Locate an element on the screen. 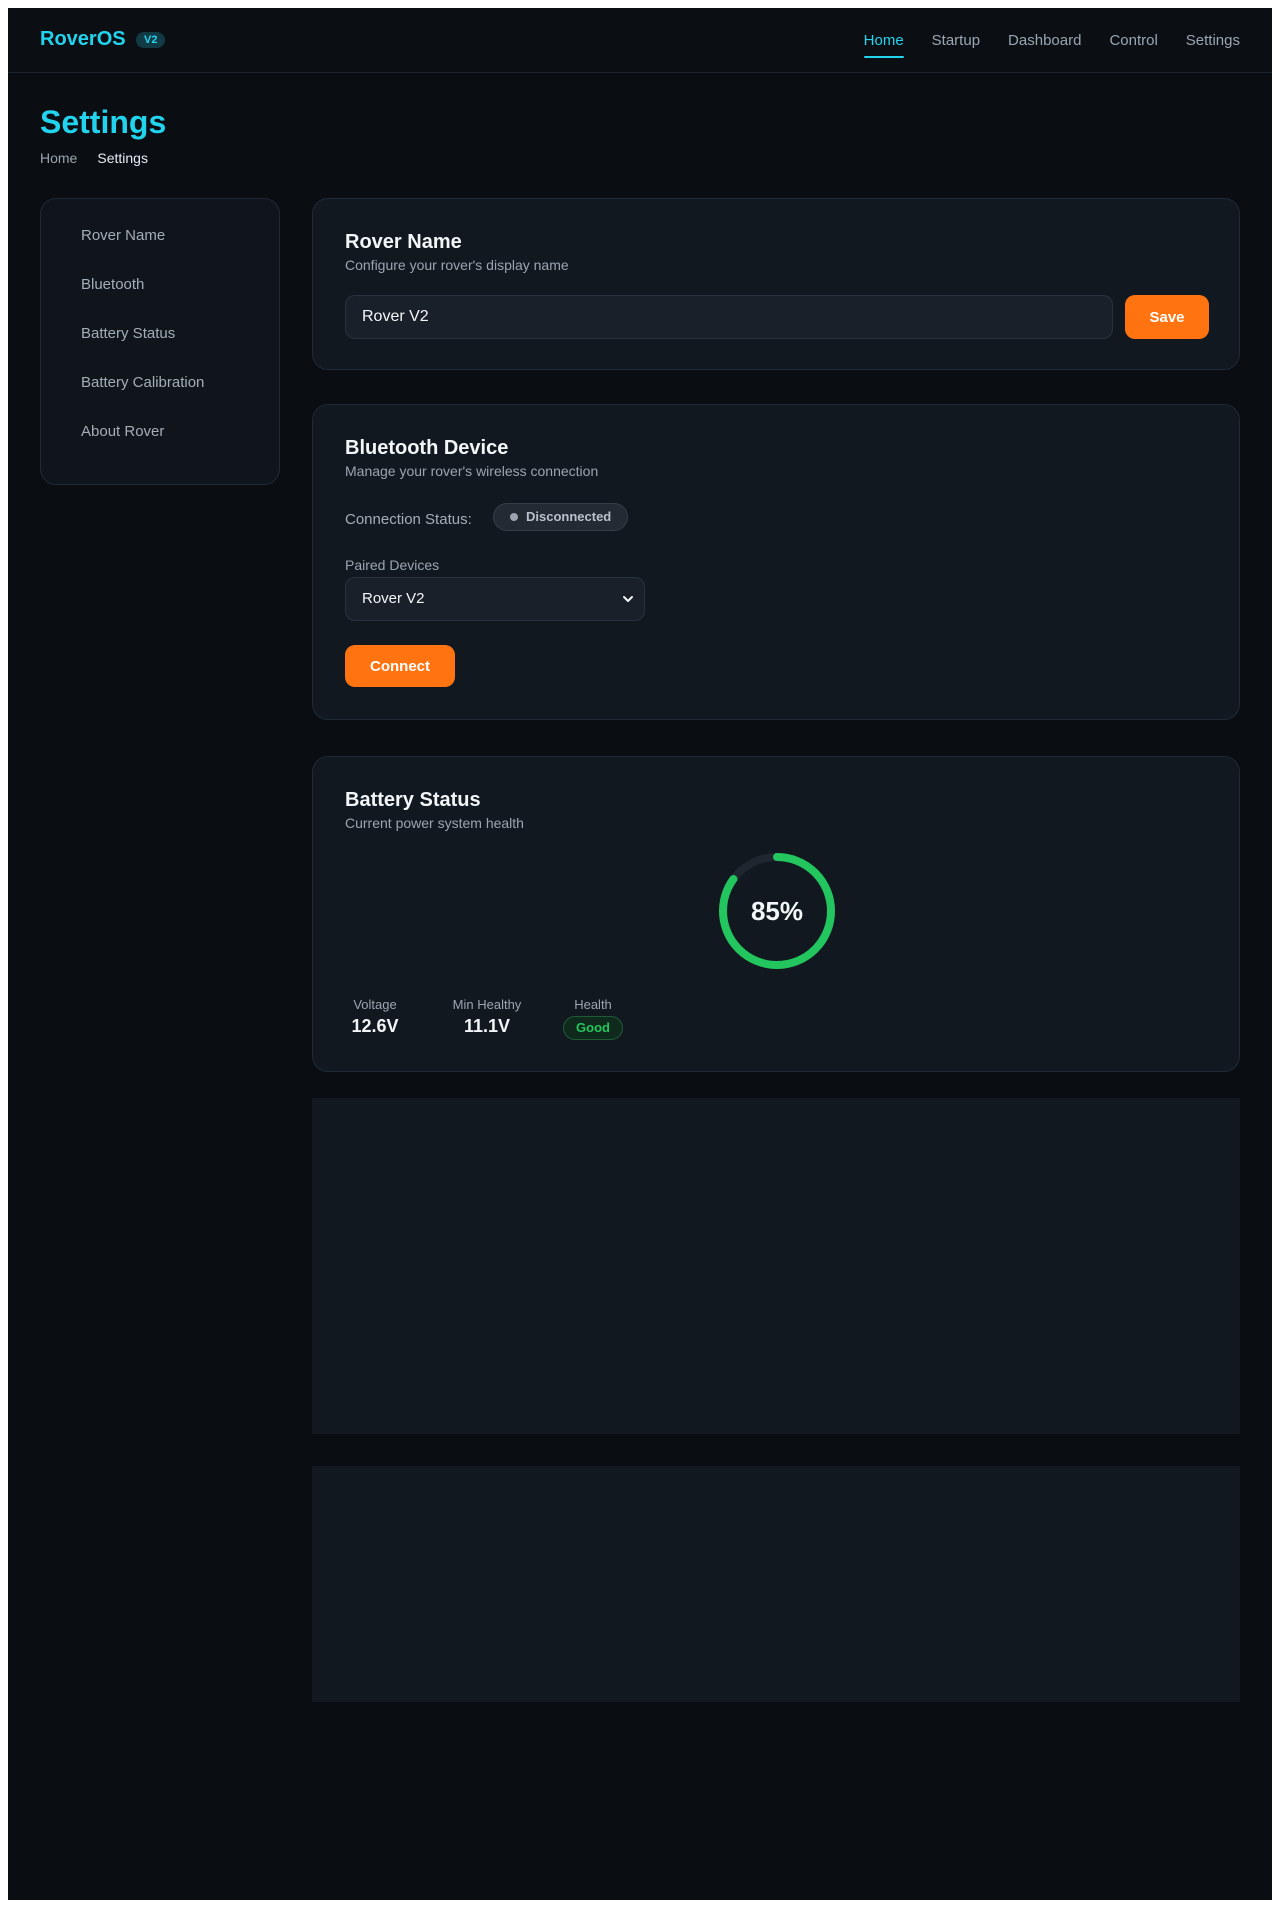  version-badge: V2 is located at coordinates (151, 40).